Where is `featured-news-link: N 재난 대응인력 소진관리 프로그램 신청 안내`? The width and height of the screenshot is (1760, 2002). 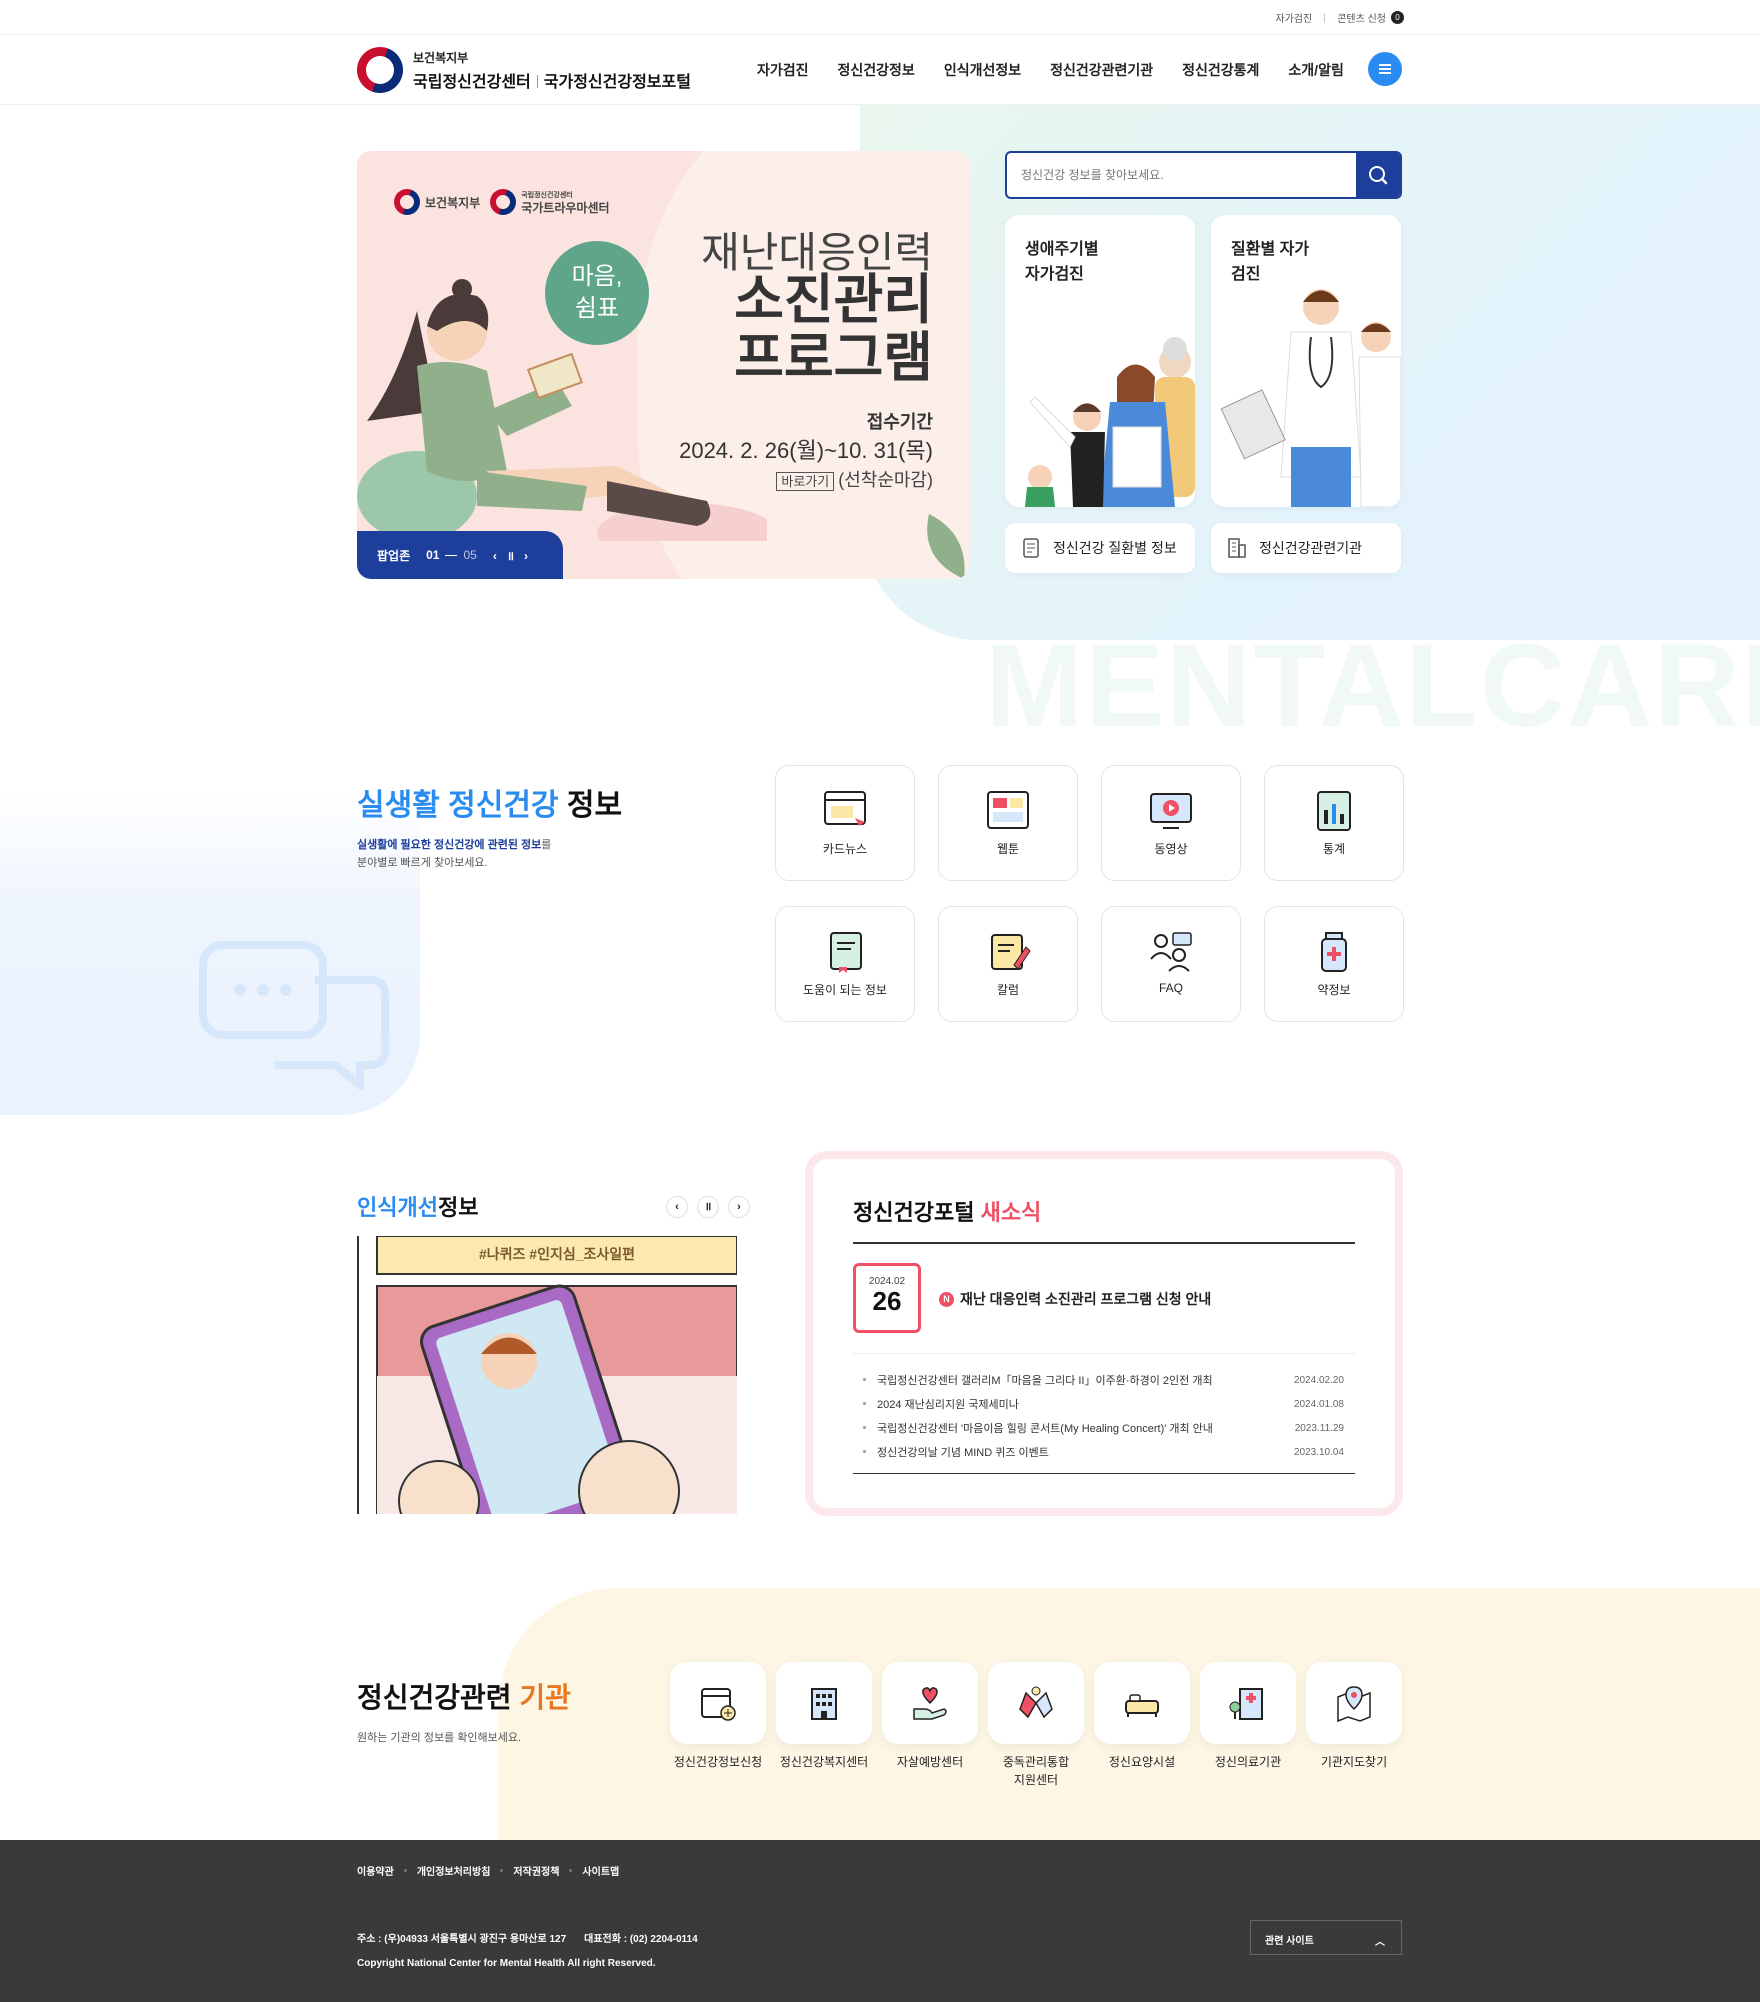 featured-news-link: N 재난 대응인력 소진관리 프로그램 신청 안내 is located at coordinates (1075, 1299).